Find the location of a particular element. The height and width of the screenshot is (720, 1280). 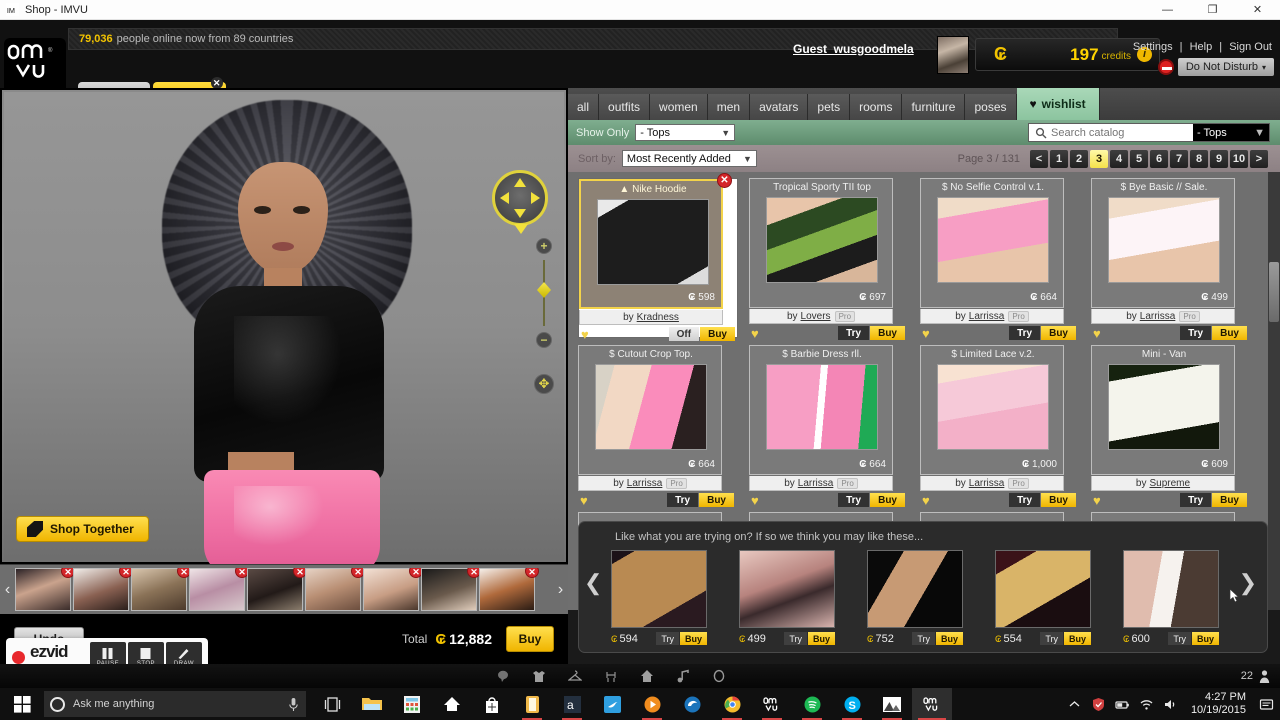

product-box: $ No Selfie Control v.1. ₢ 664 is located at coordinates (992, 243).